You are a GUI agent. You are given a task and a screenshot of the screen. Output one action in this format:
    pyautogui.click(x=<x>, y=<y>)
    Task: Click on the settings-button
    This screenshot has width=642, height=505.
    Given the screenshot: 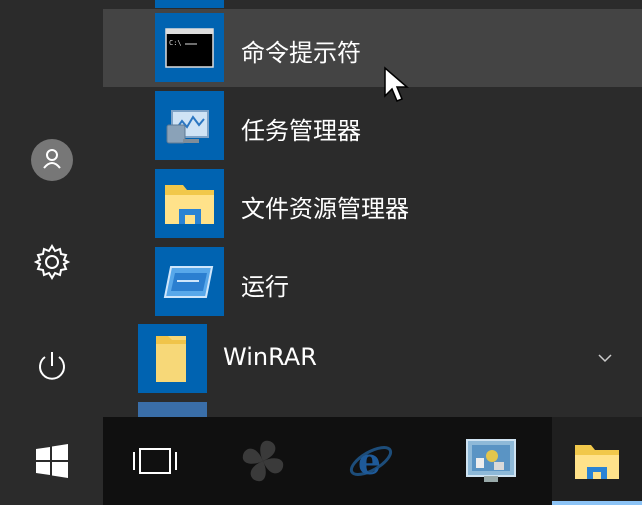 What is the action you would take?
    pyautogui.click(x=52, y=262)
    